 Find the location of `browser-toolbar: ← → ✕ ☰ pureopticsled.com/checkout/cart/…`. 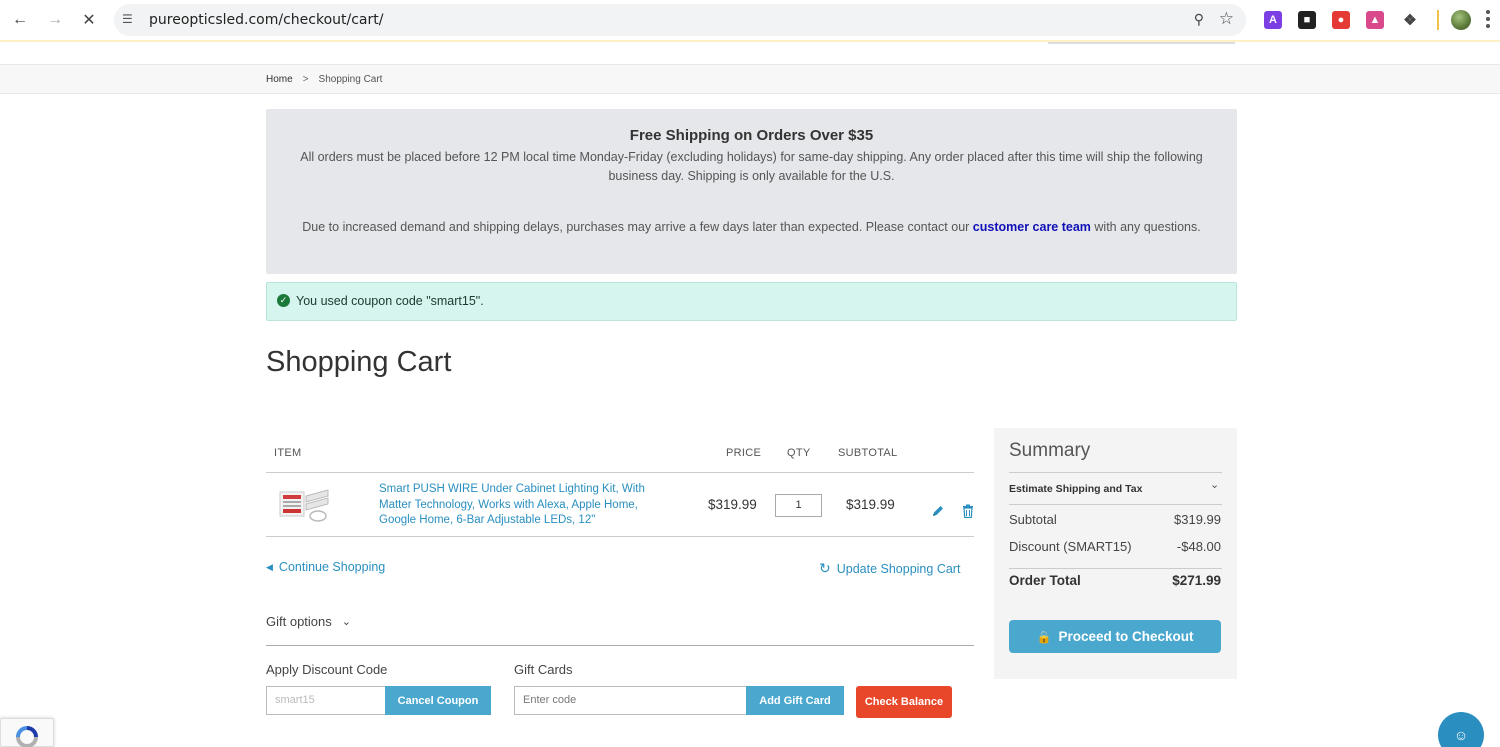

browser-toolbar: ← → ✕ ☰ pureopticsled.com/checkout/cart/… is located at coordinates (750, 20).